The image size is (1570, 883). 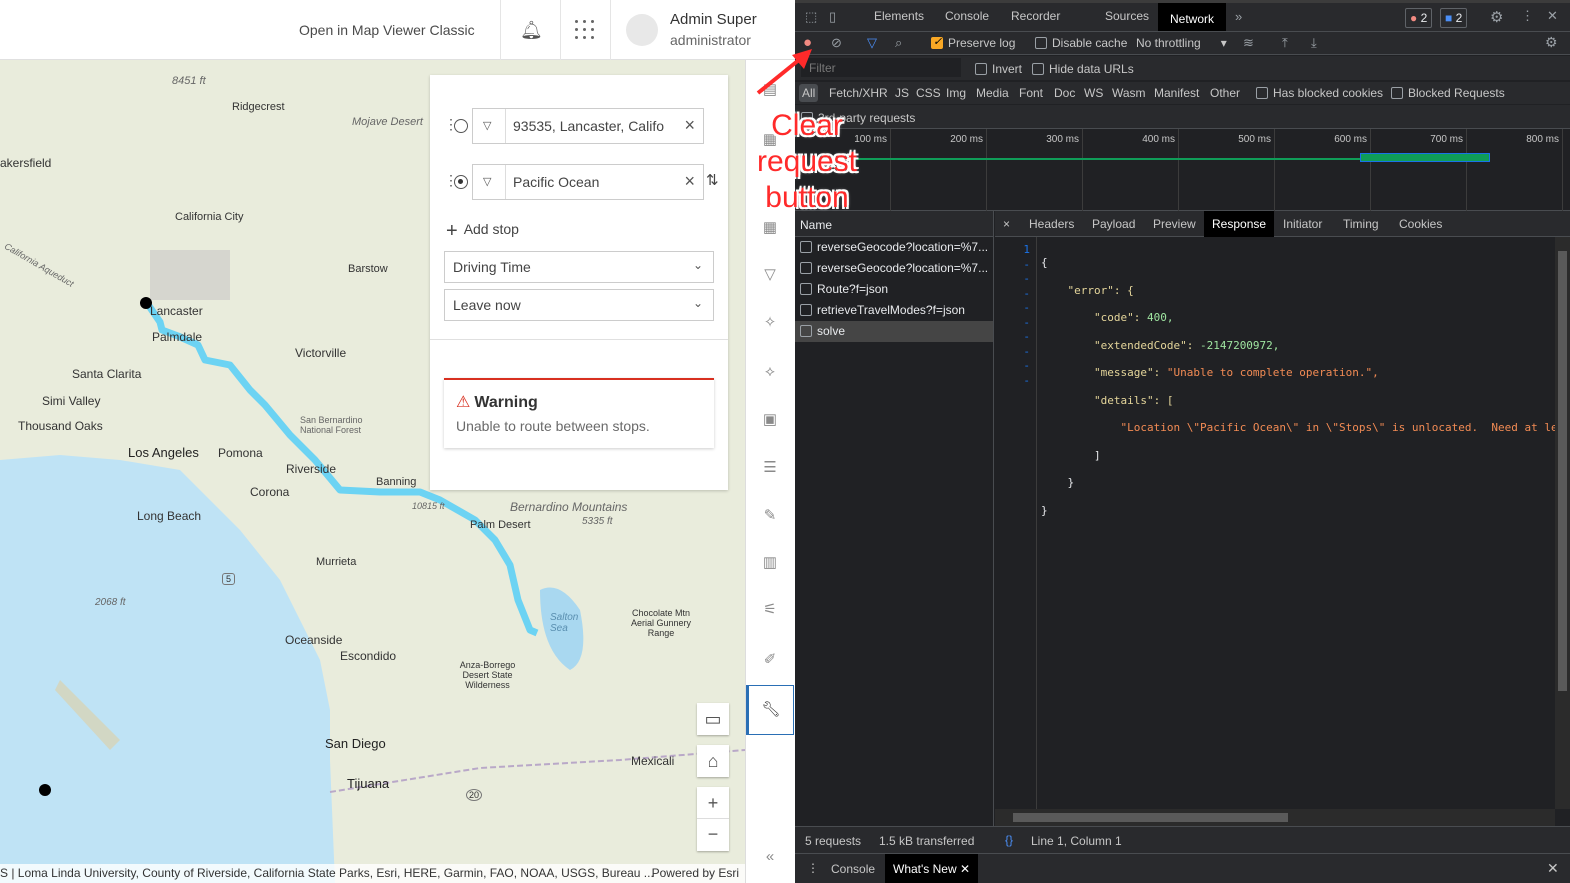 What do you see at coordinates (713, 19) in the screenshot?
I see `user-name: Admin Super` at bounding box center [713, 19].